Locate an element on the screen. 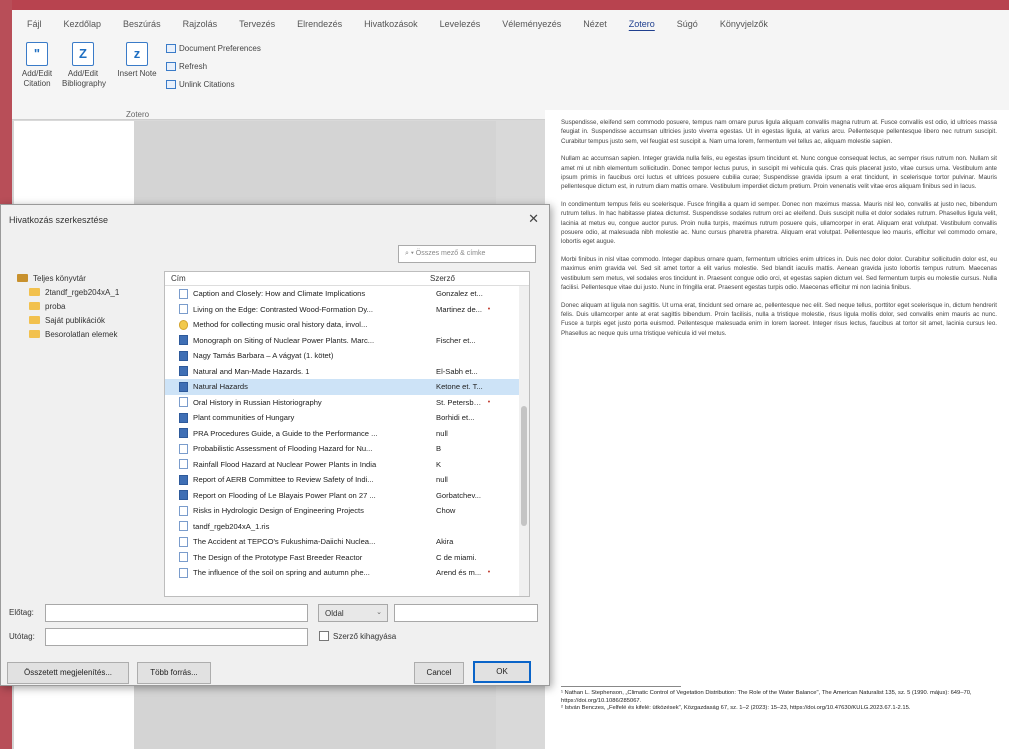  ribbon-tab: Súgó is located at coordinates (687, 24).